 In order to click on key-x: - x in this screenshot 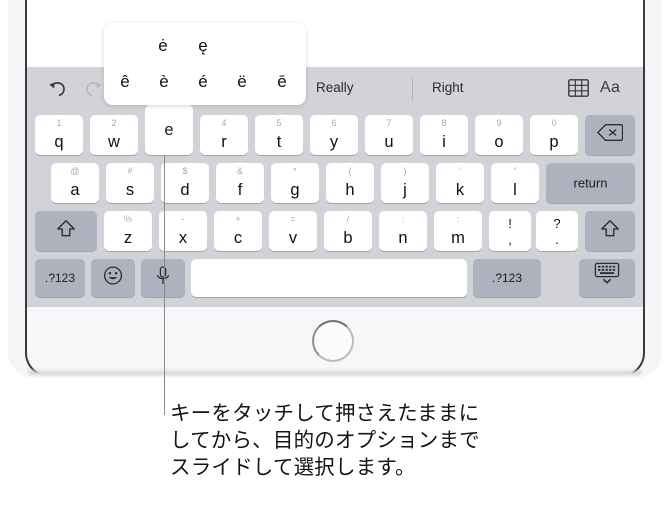, I will do `click(183, 231)`.